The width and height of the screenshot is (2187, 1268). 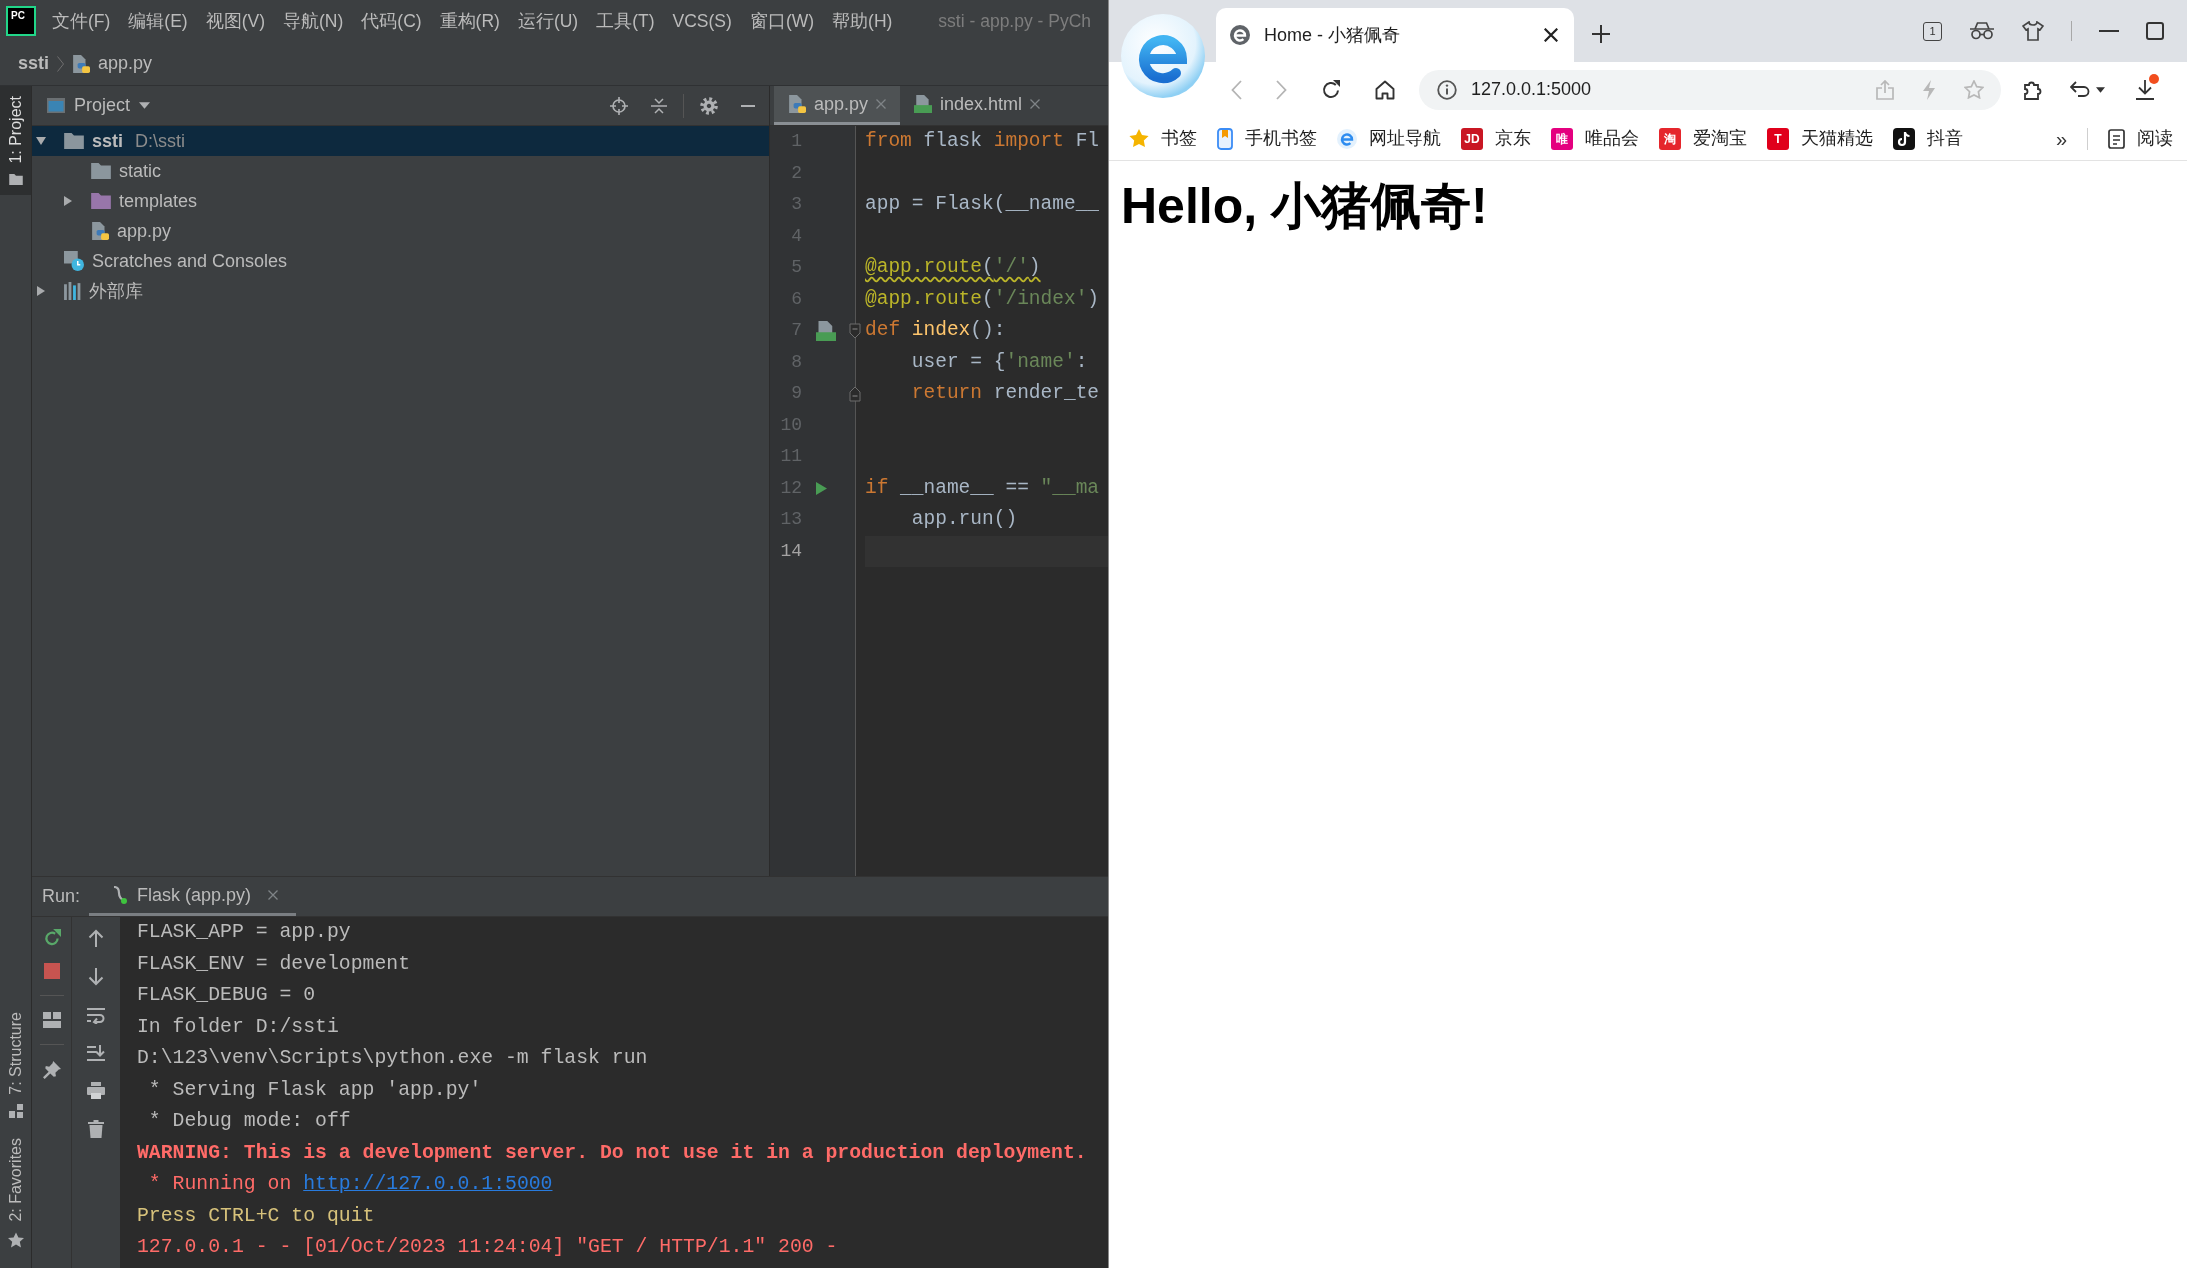 I want to click on bookmark-link: 手机书签, so click(x=1267, y=138).